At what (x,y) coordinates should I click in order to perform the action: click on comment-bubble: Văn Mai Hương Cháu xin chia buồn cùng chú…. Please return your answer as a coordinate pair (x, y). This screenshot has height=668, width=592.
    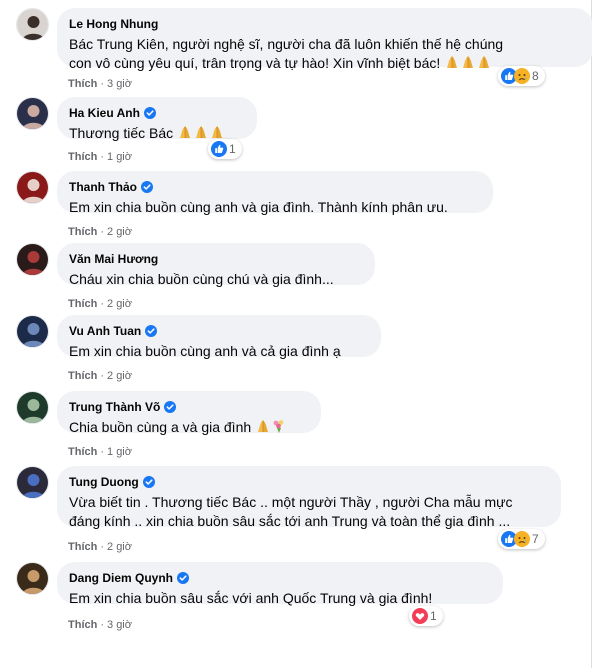
    Looking at the image, I should click on (216, 265).